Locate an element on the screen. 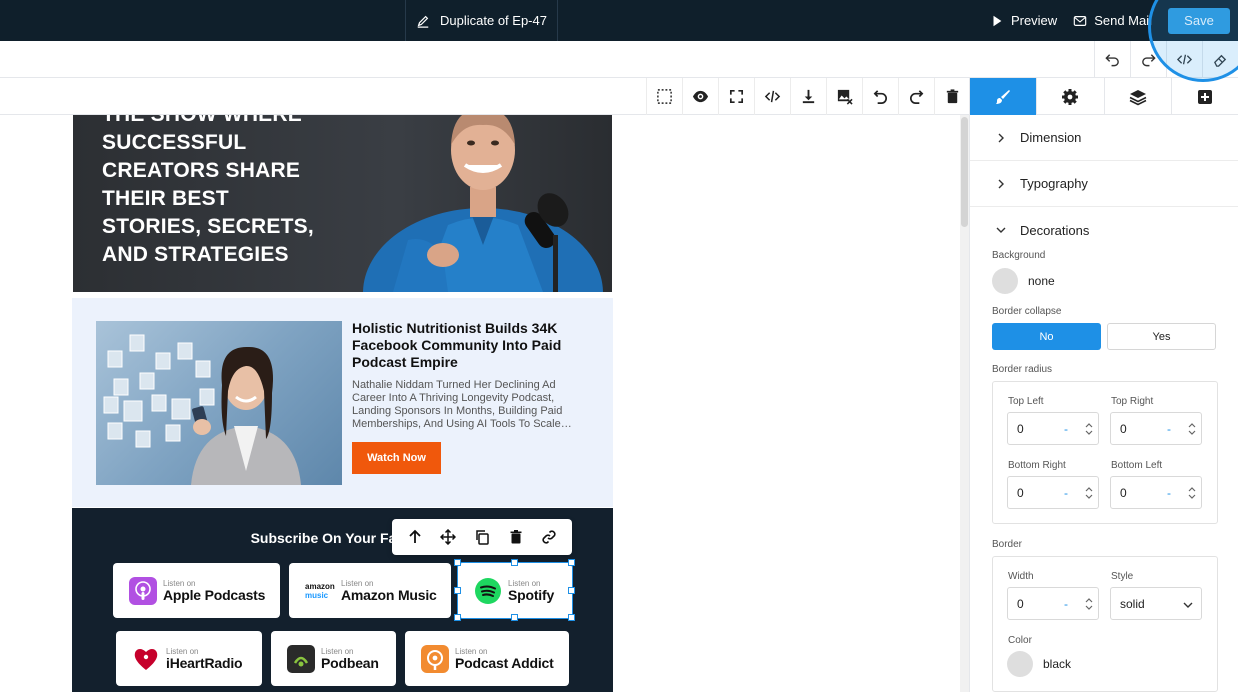  save-button: Save is located at coordinates (1199, 20).